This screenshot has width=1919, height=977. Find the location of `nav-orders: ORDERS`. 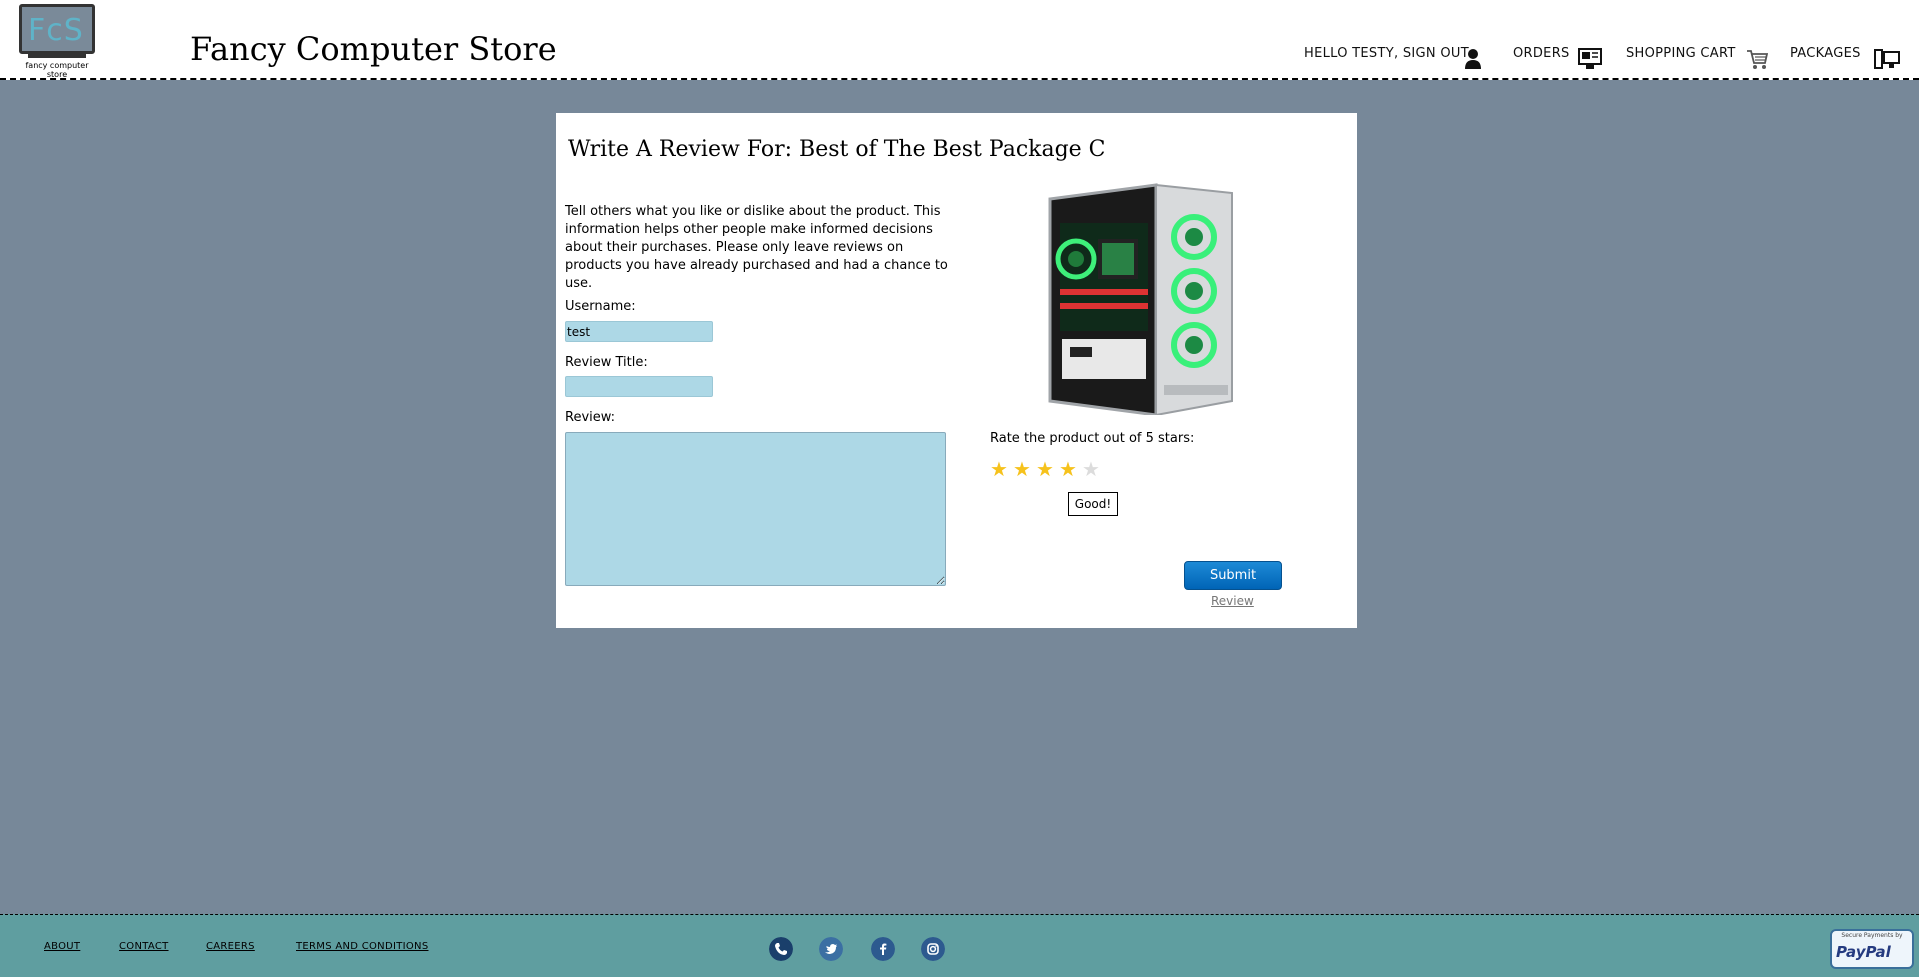

nav-orders: ORDERS is located at coordinates (1541, 53).